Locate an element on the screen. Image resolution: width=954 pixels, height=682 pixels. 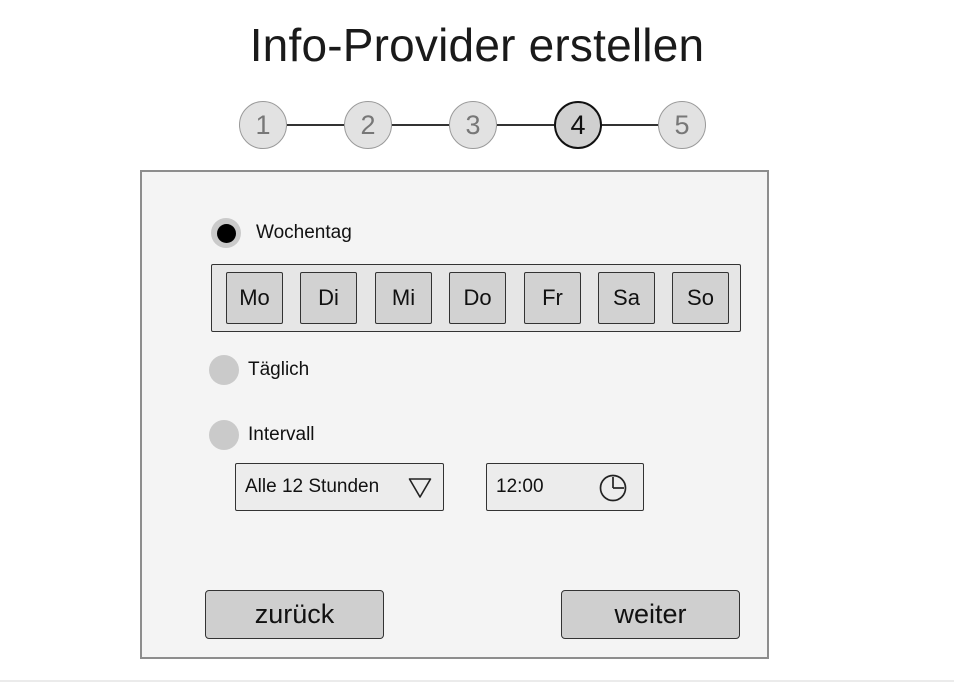
radio-daily is located at coordinates (224, 370).